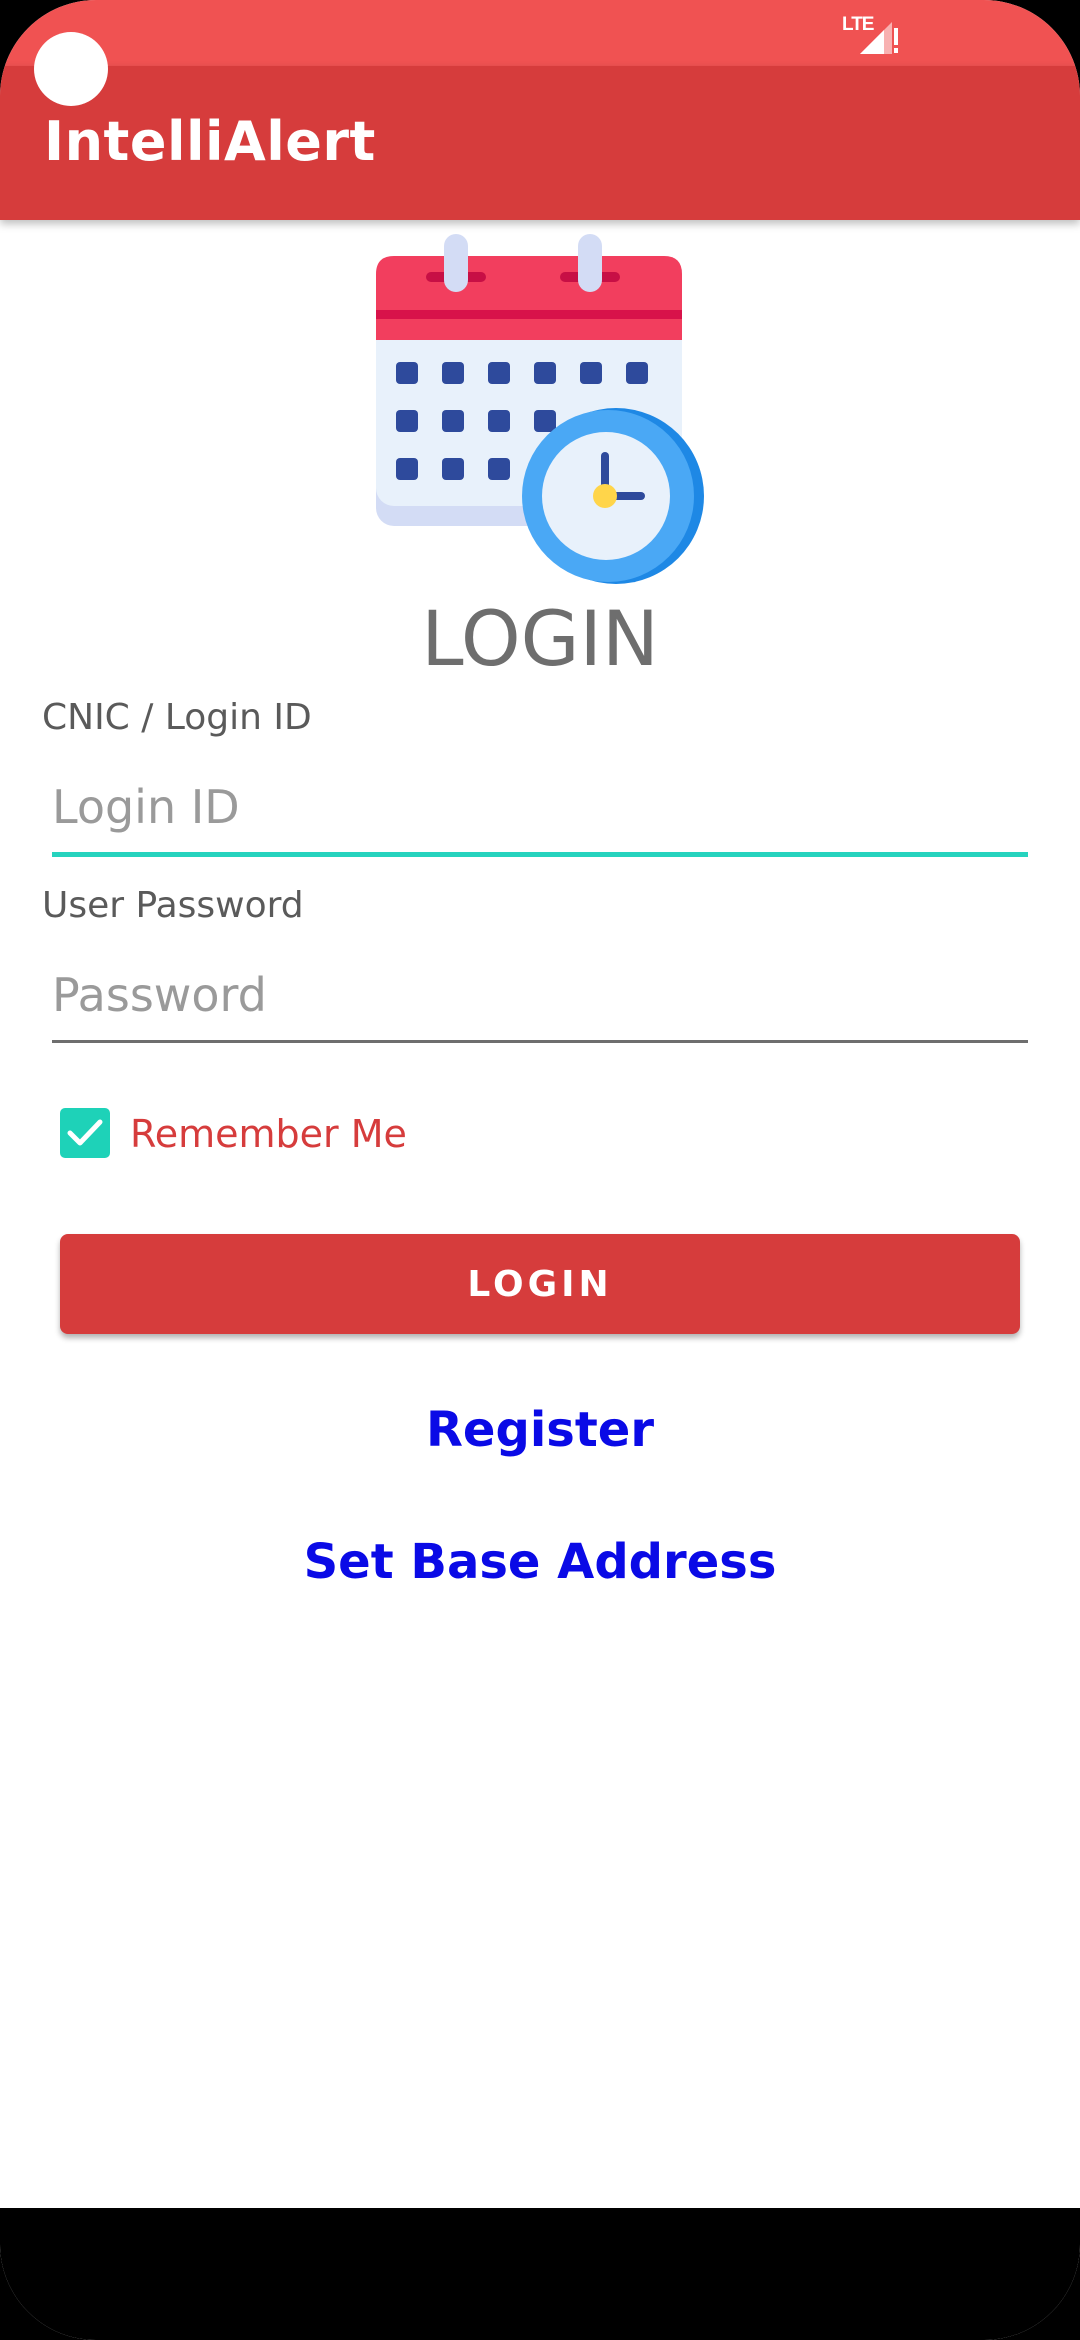 Image resolution: width=1080 pixels, height=2340 pixels. I want to click on check-icon, so click(85, 1132).